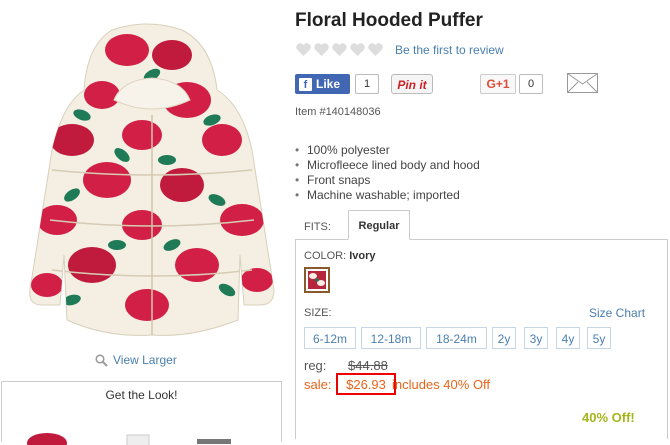  Describe the element at coordinates (141, 430) in the screenshot. I see `get-the-look-thumbnails` at that location.